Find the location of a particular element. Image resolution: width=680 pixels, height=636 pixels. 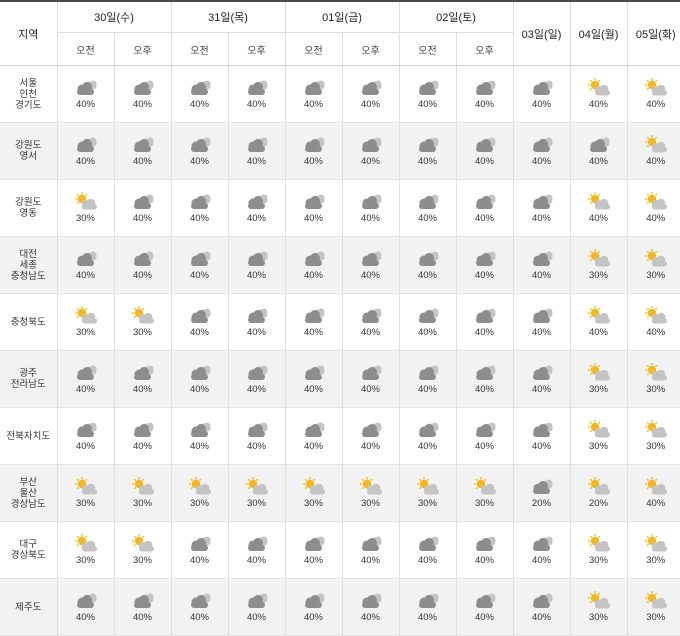

region-name-line: 서울 is located at coordinates (28, 83).